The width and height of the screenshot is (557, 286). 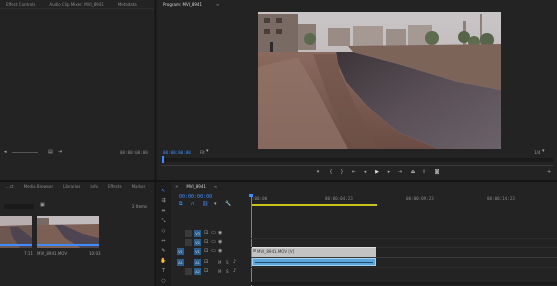 What do you see at coordinates (163, 270) in the screenshot?
I see `type-tool-icon: T` at bounding box center [163, 270].